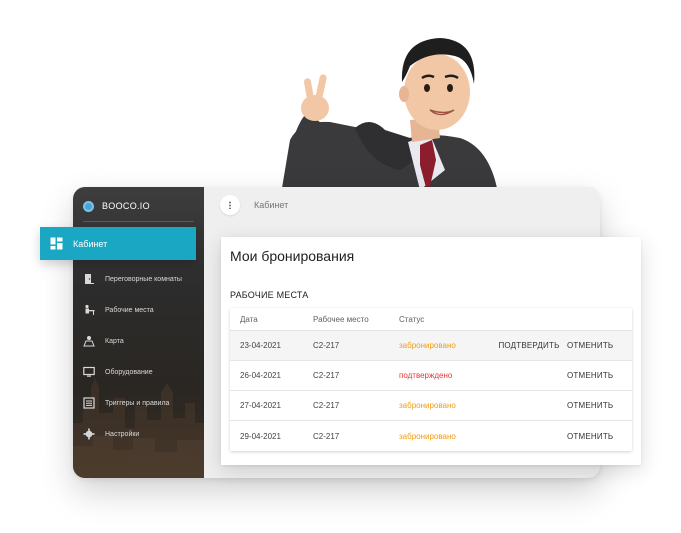 This screenshot has width=681, height=533. What do you see at coordinates (341, 319) in the screenshot?
I see `column-header-place: Рабочее место` at bounding box center [341, 319].